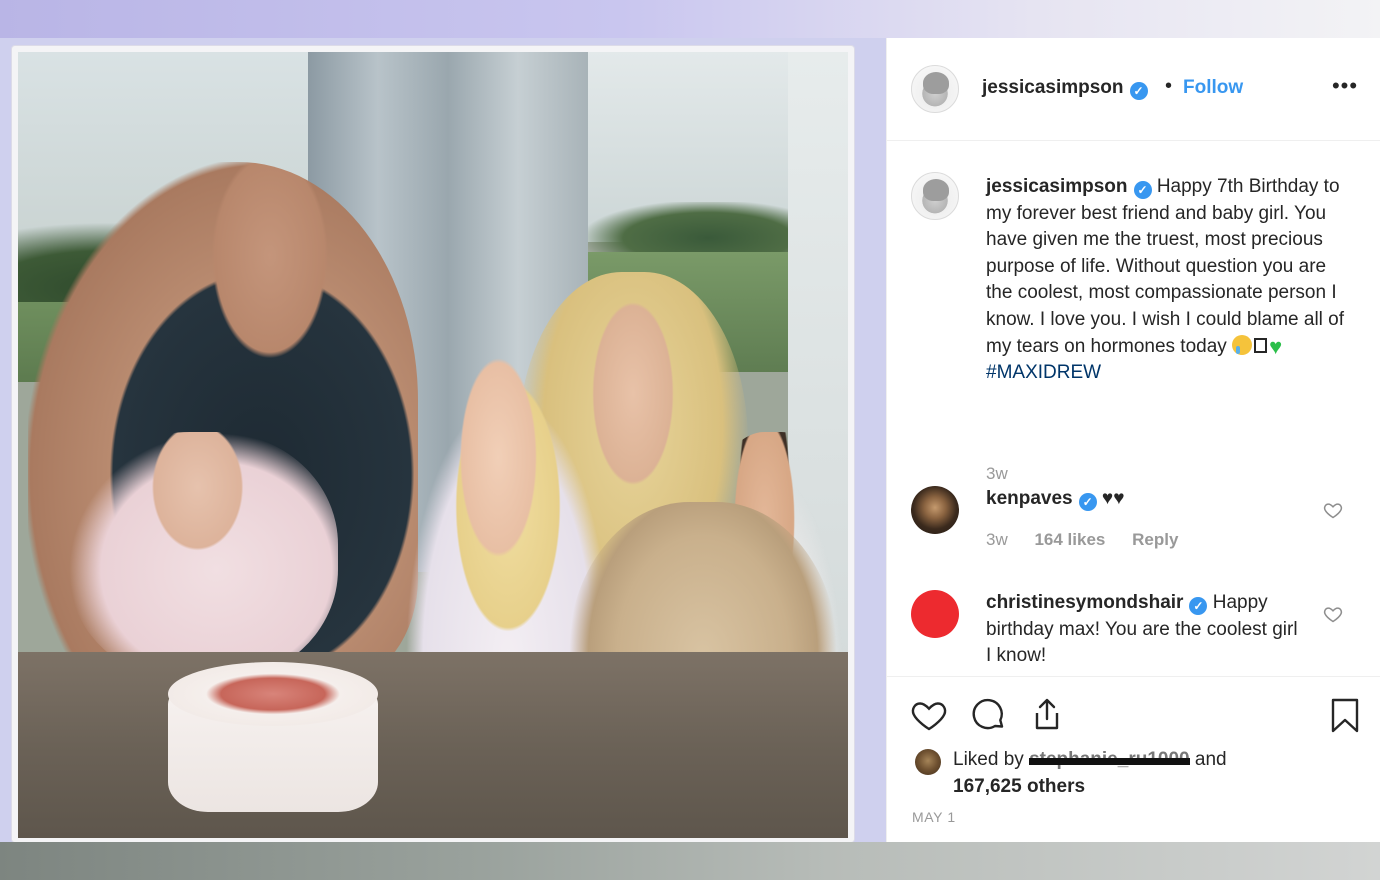 This screenshot has height=880, width=1380. I want to click on author-avatar, so click(935, 89).